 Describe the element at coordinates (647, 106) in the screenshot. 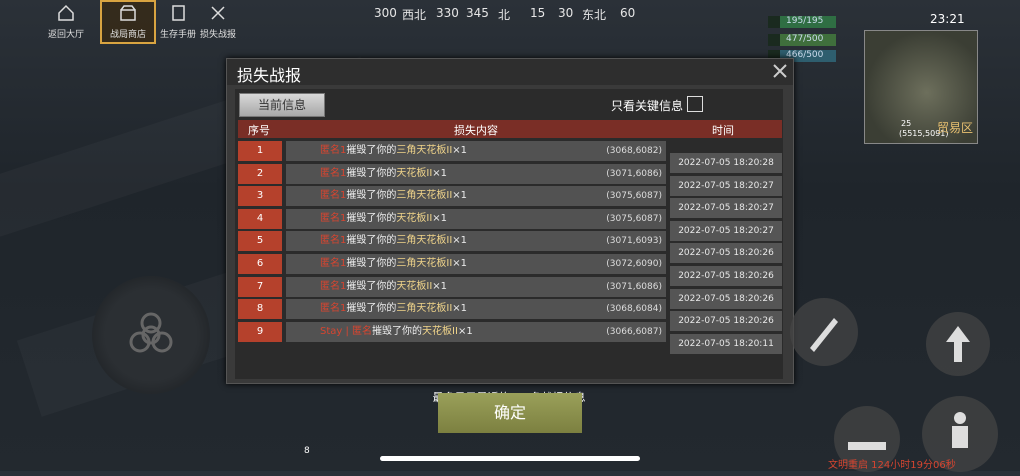

I see `key-info-filter-label: 只看关键信息` at that location.